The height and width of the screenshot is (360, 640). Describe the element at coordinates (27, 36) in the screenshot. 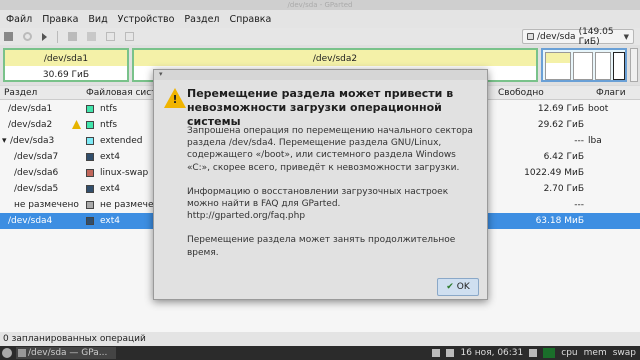

I see `delete-partition-icon` at that location.